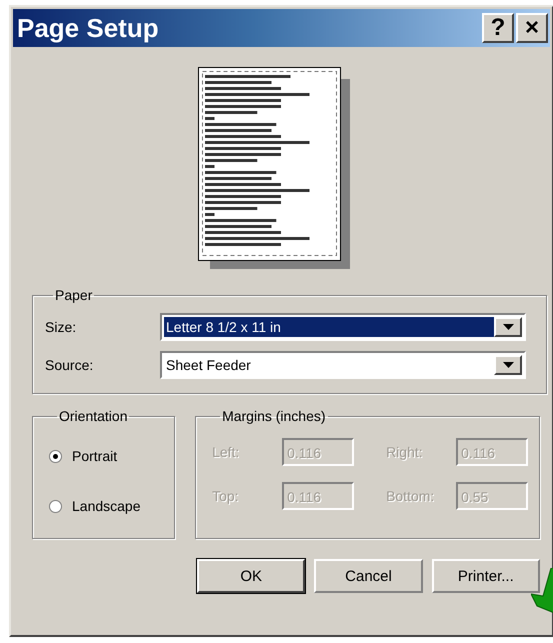 The width and height of the screenshot is (553, 643). I want to click on help-button: ?, so click(498, 28).